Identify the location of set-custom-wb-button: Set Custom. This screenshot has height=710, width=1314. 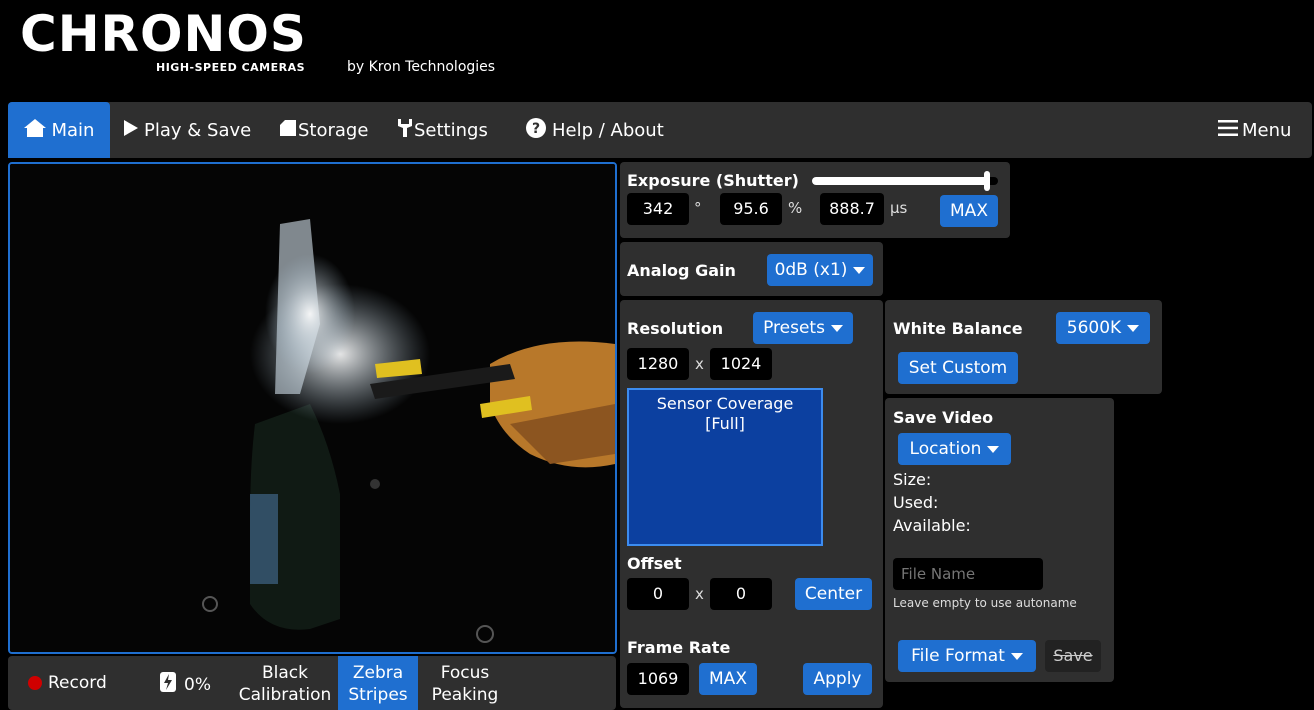
(958, 368).